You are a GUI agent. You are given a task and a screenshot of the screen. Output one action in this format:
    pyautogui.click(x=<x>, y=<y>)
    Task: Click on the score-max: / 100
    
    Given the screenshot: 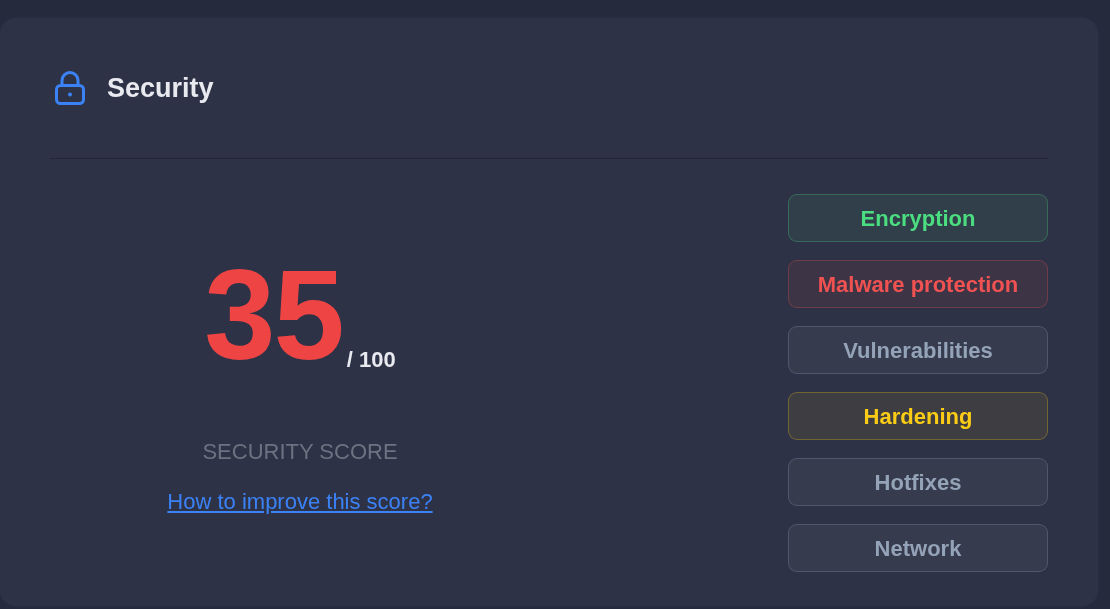 What is the action you would take?
    pyautogui.click(x=371, y=359)
    